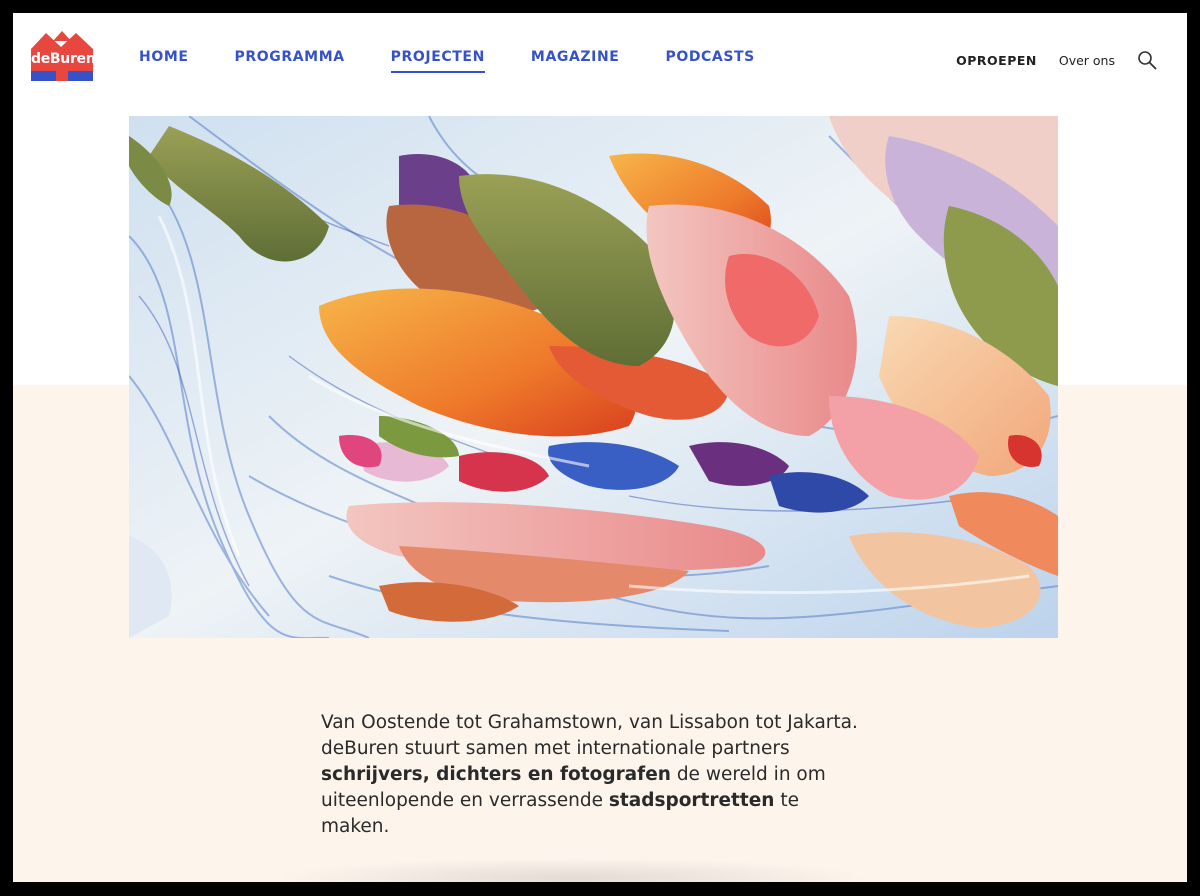 This screenshot has height=896, width=1200. What do you see at coordinates (573, 870) in the screenshot?
I see `card-shadow` at bounding box center [573, 870].